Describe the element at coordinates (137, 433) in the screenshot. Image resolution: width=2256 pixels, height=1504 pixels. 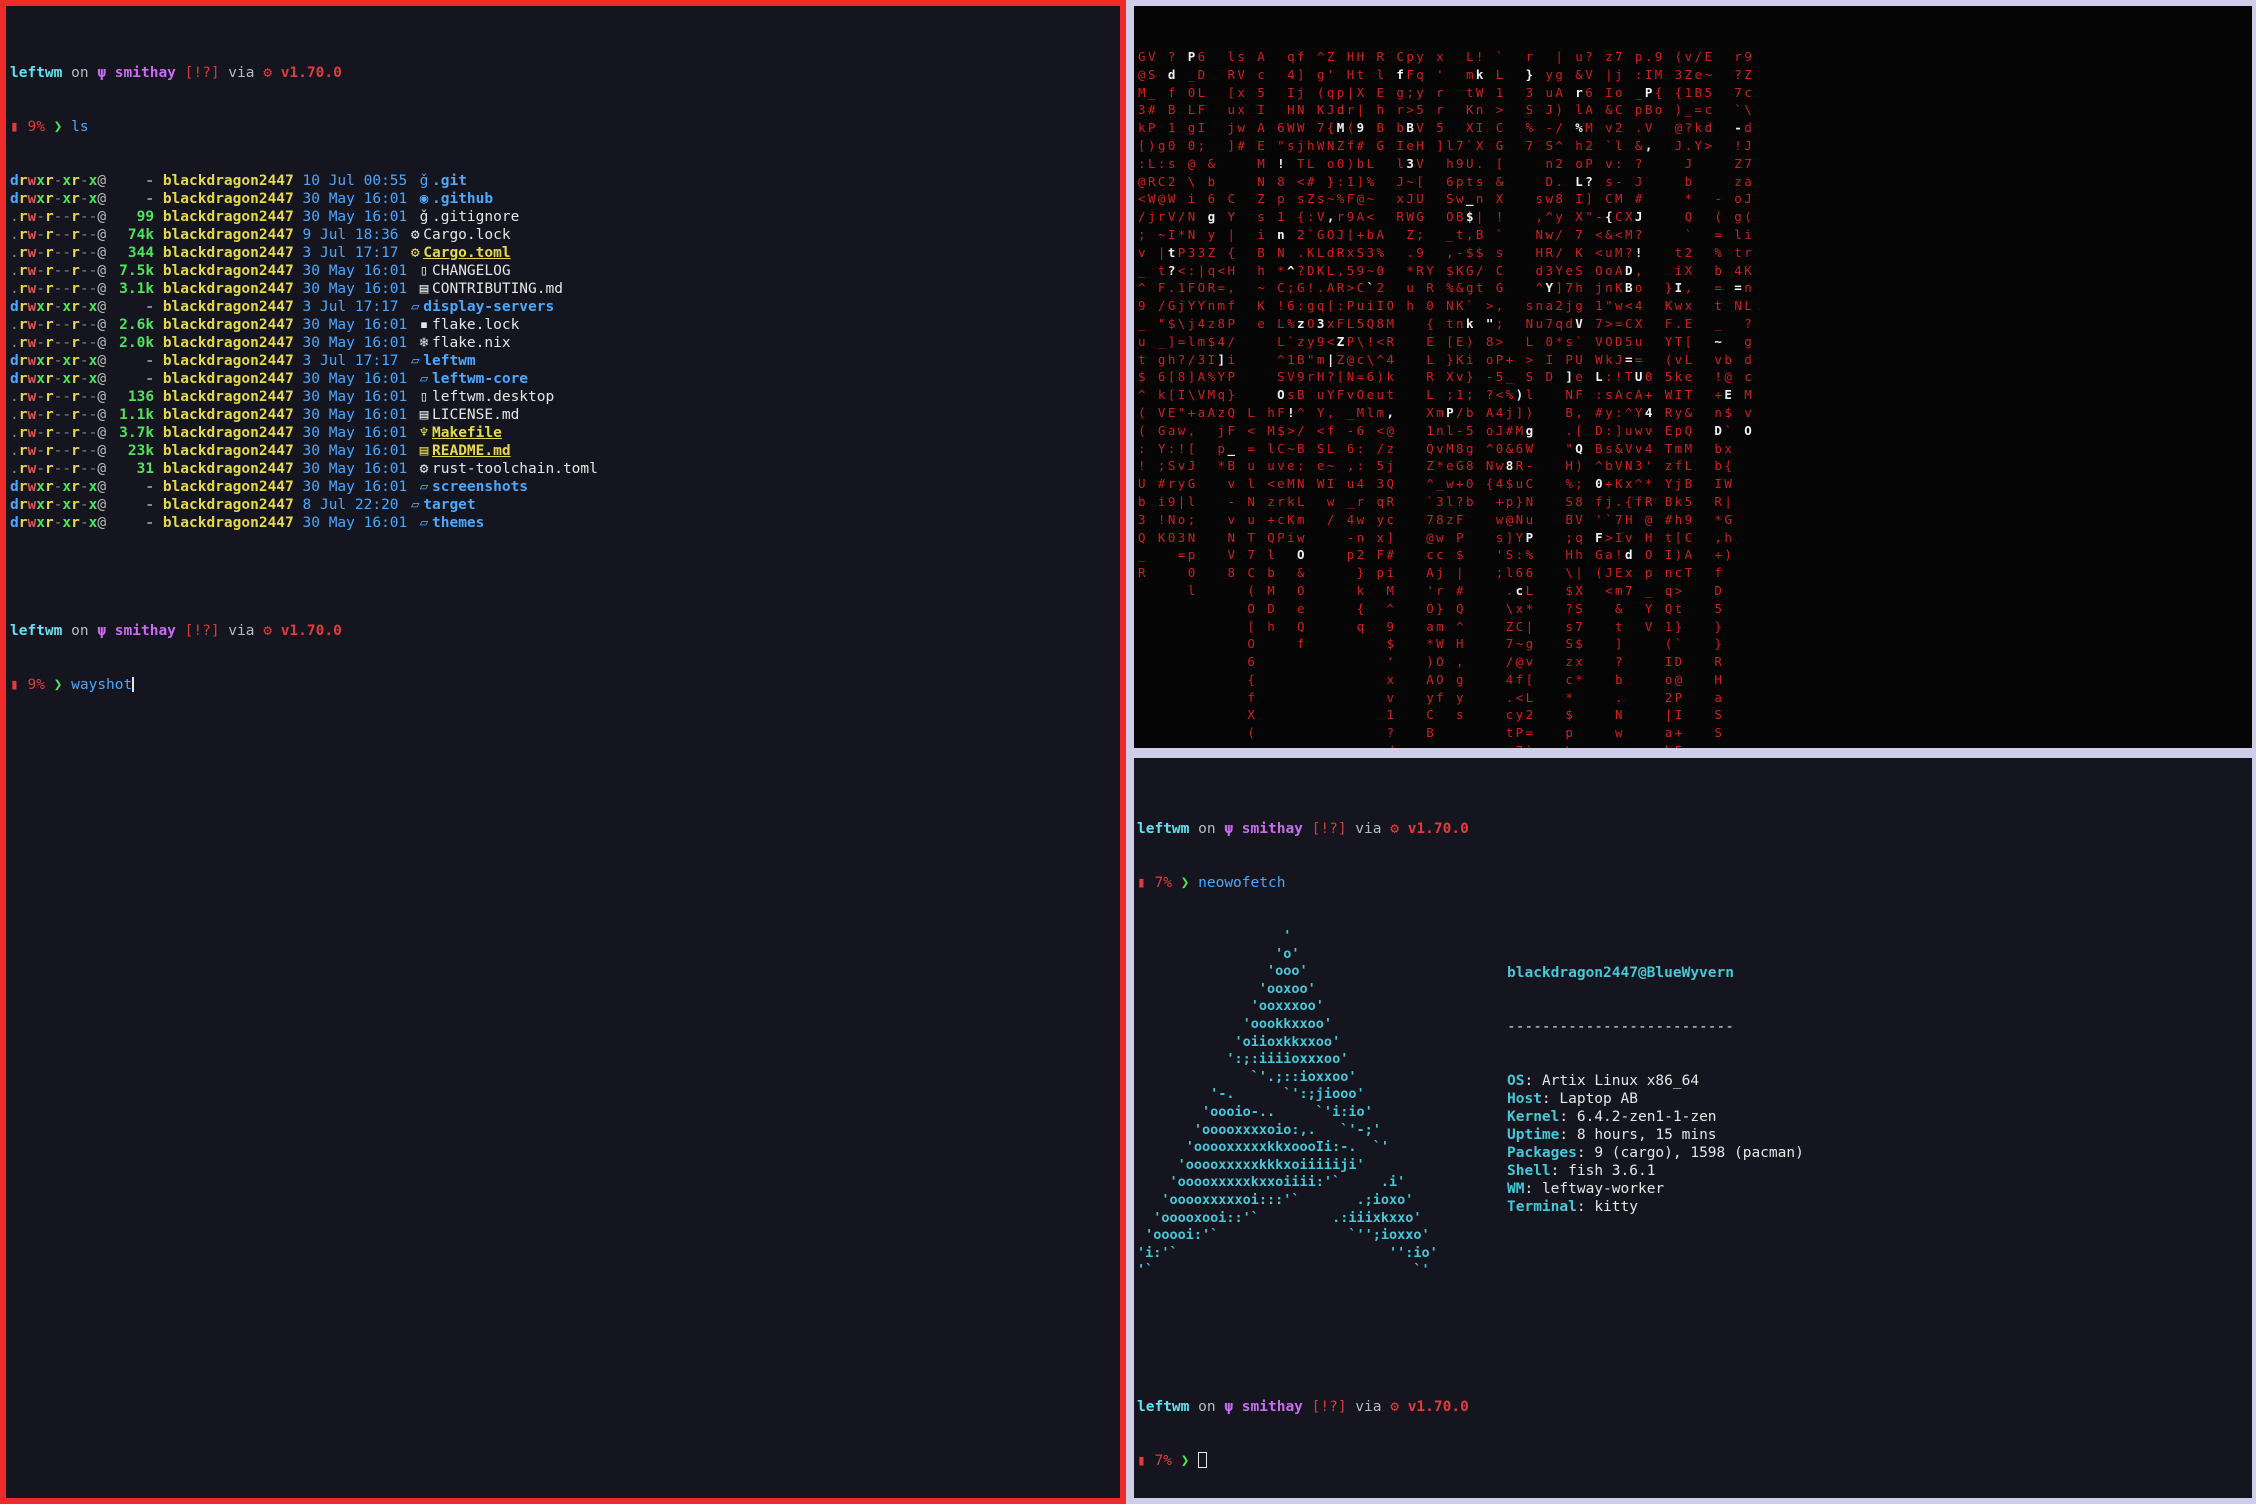
I see `file-size: 3.7k` at that location.